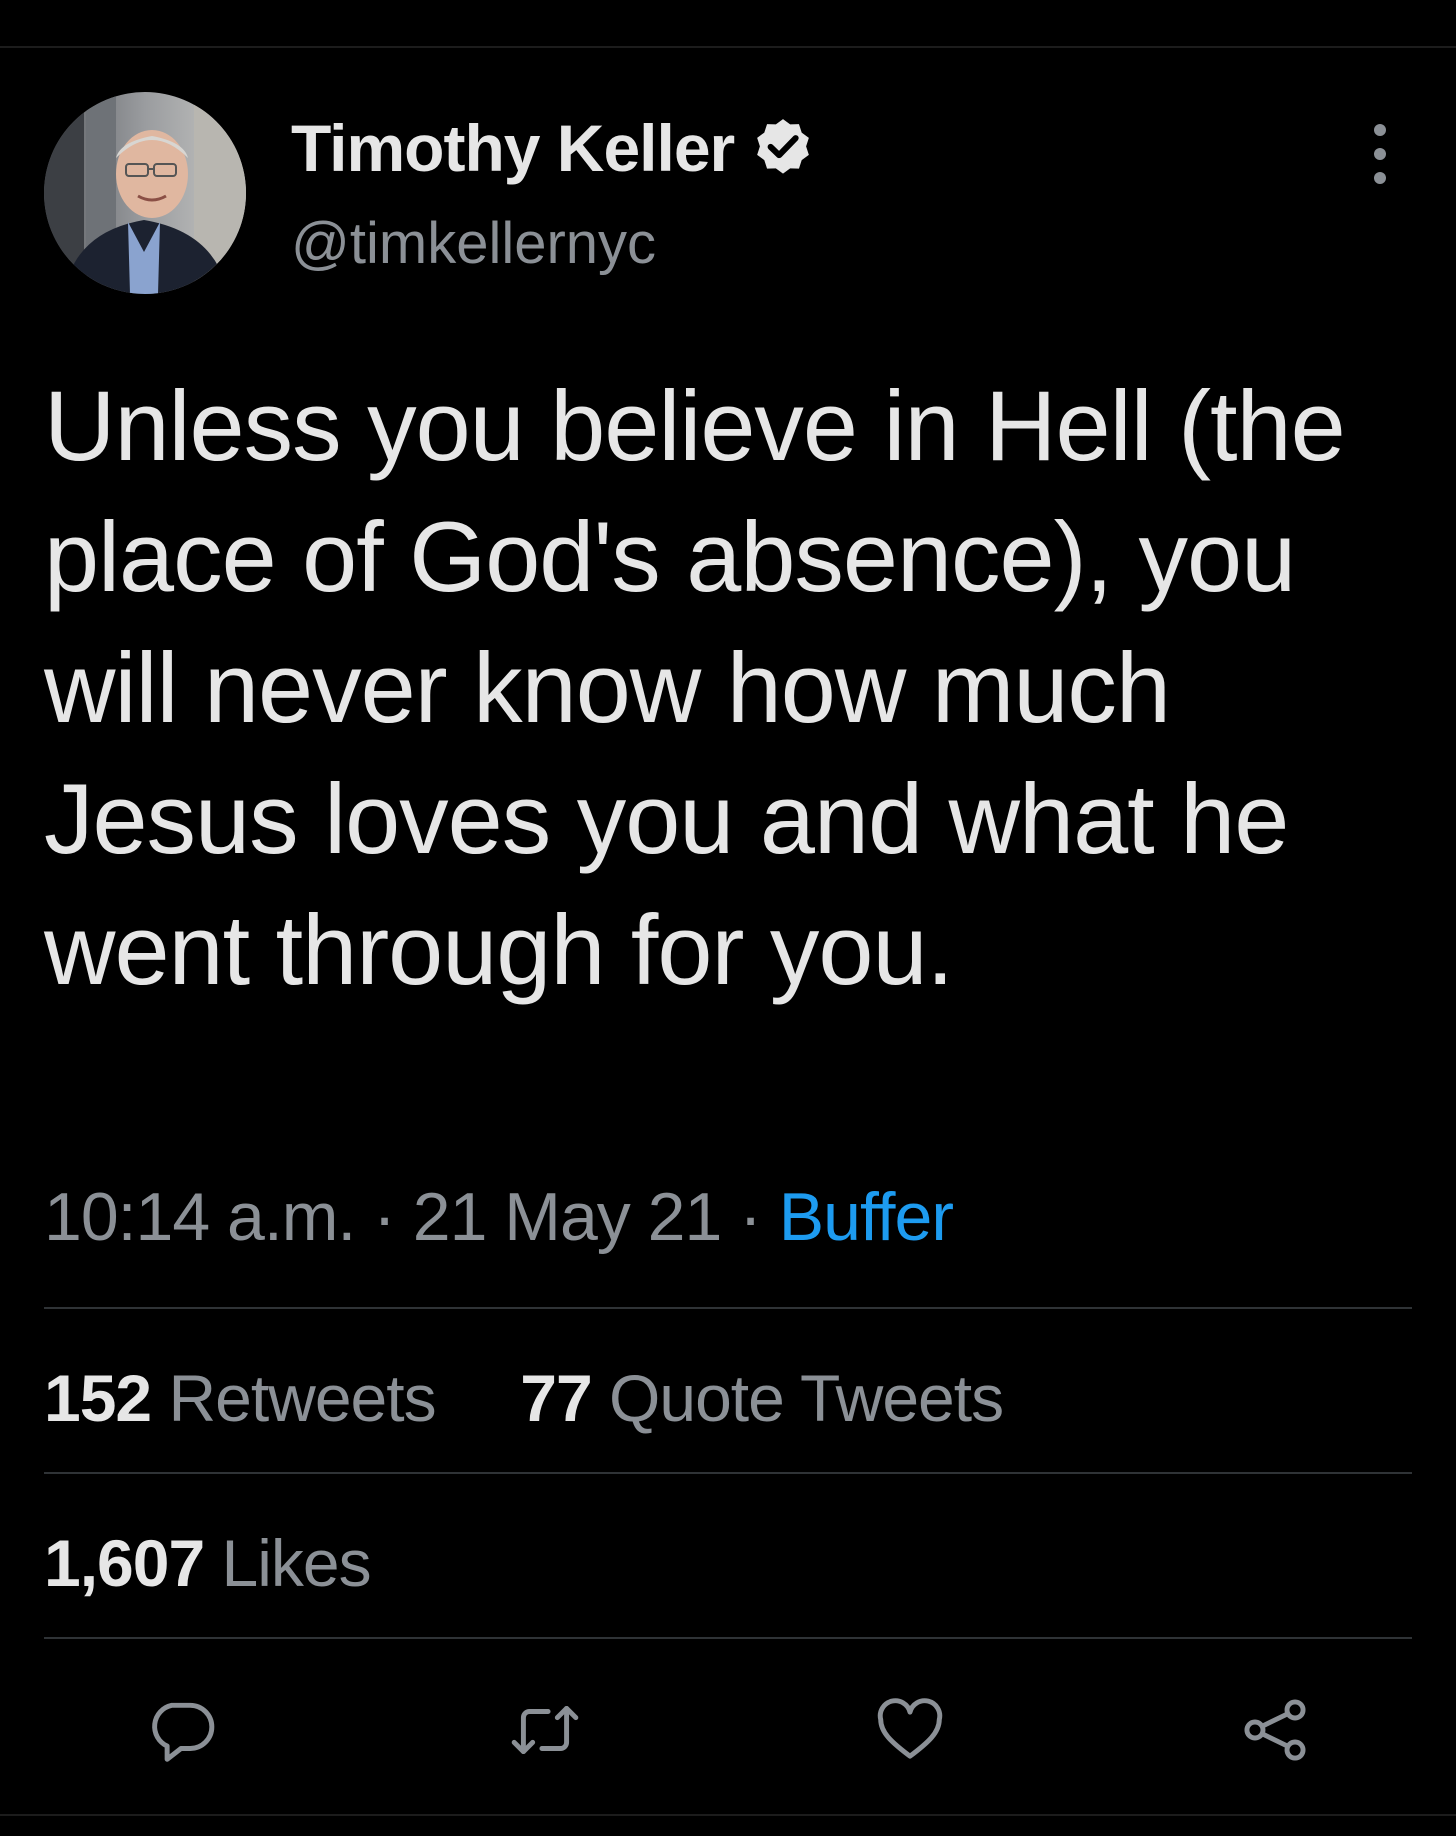 The image size is (1456, 1836). I want to click on reply-button, so click(181, 1730).